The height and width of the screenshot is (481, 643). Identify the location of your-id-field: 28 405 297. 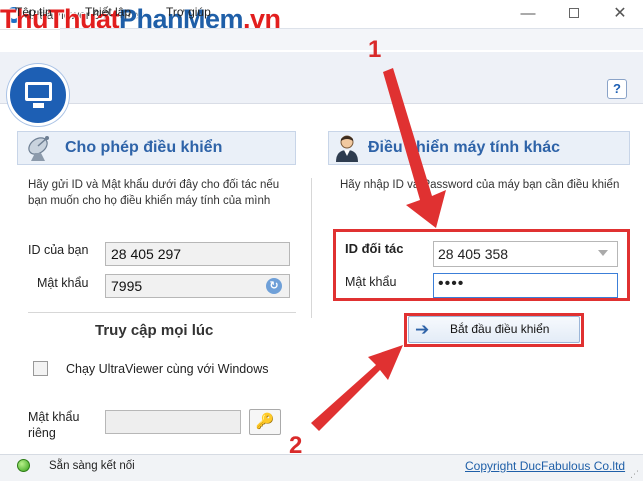
(197, 254).